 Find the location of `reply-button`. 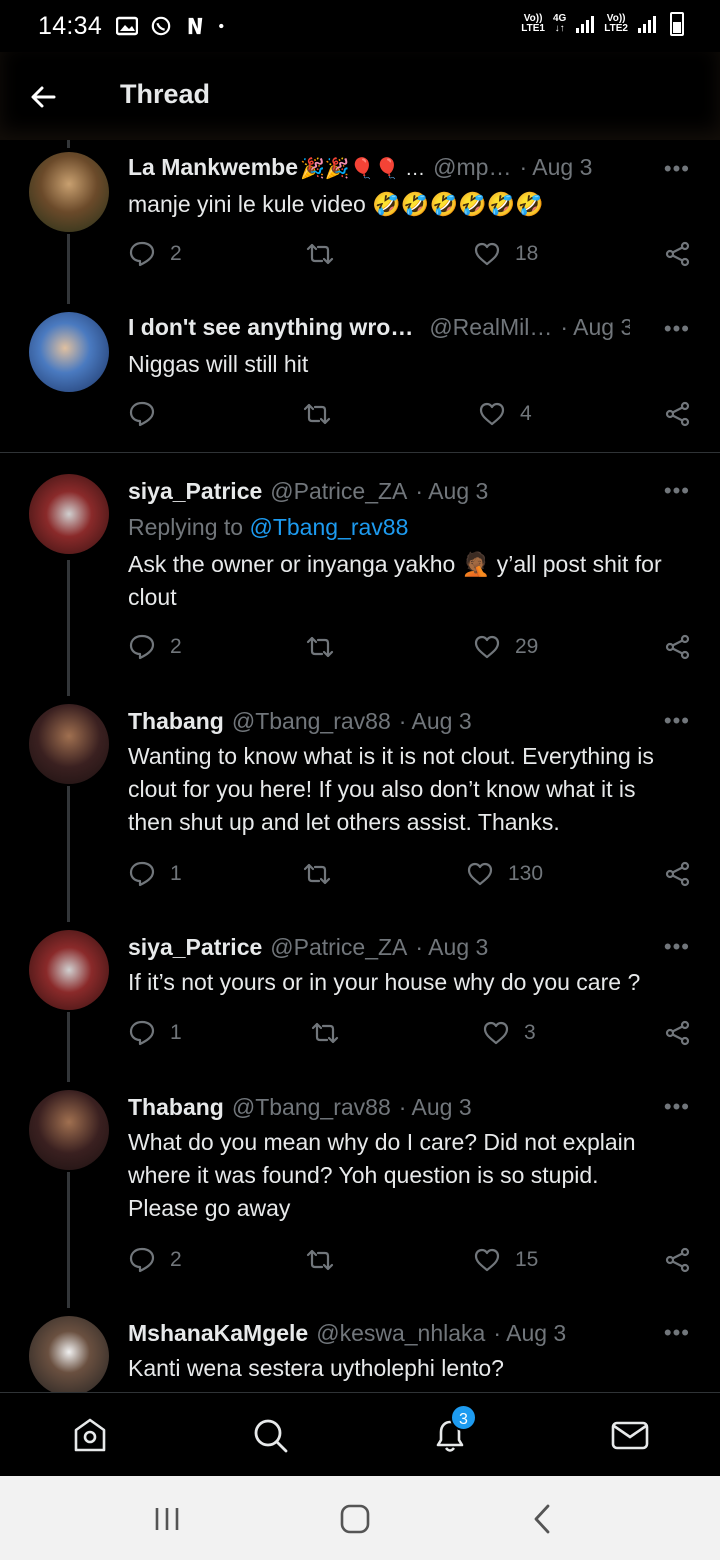

reply-button is located at coordinates (149, 414).